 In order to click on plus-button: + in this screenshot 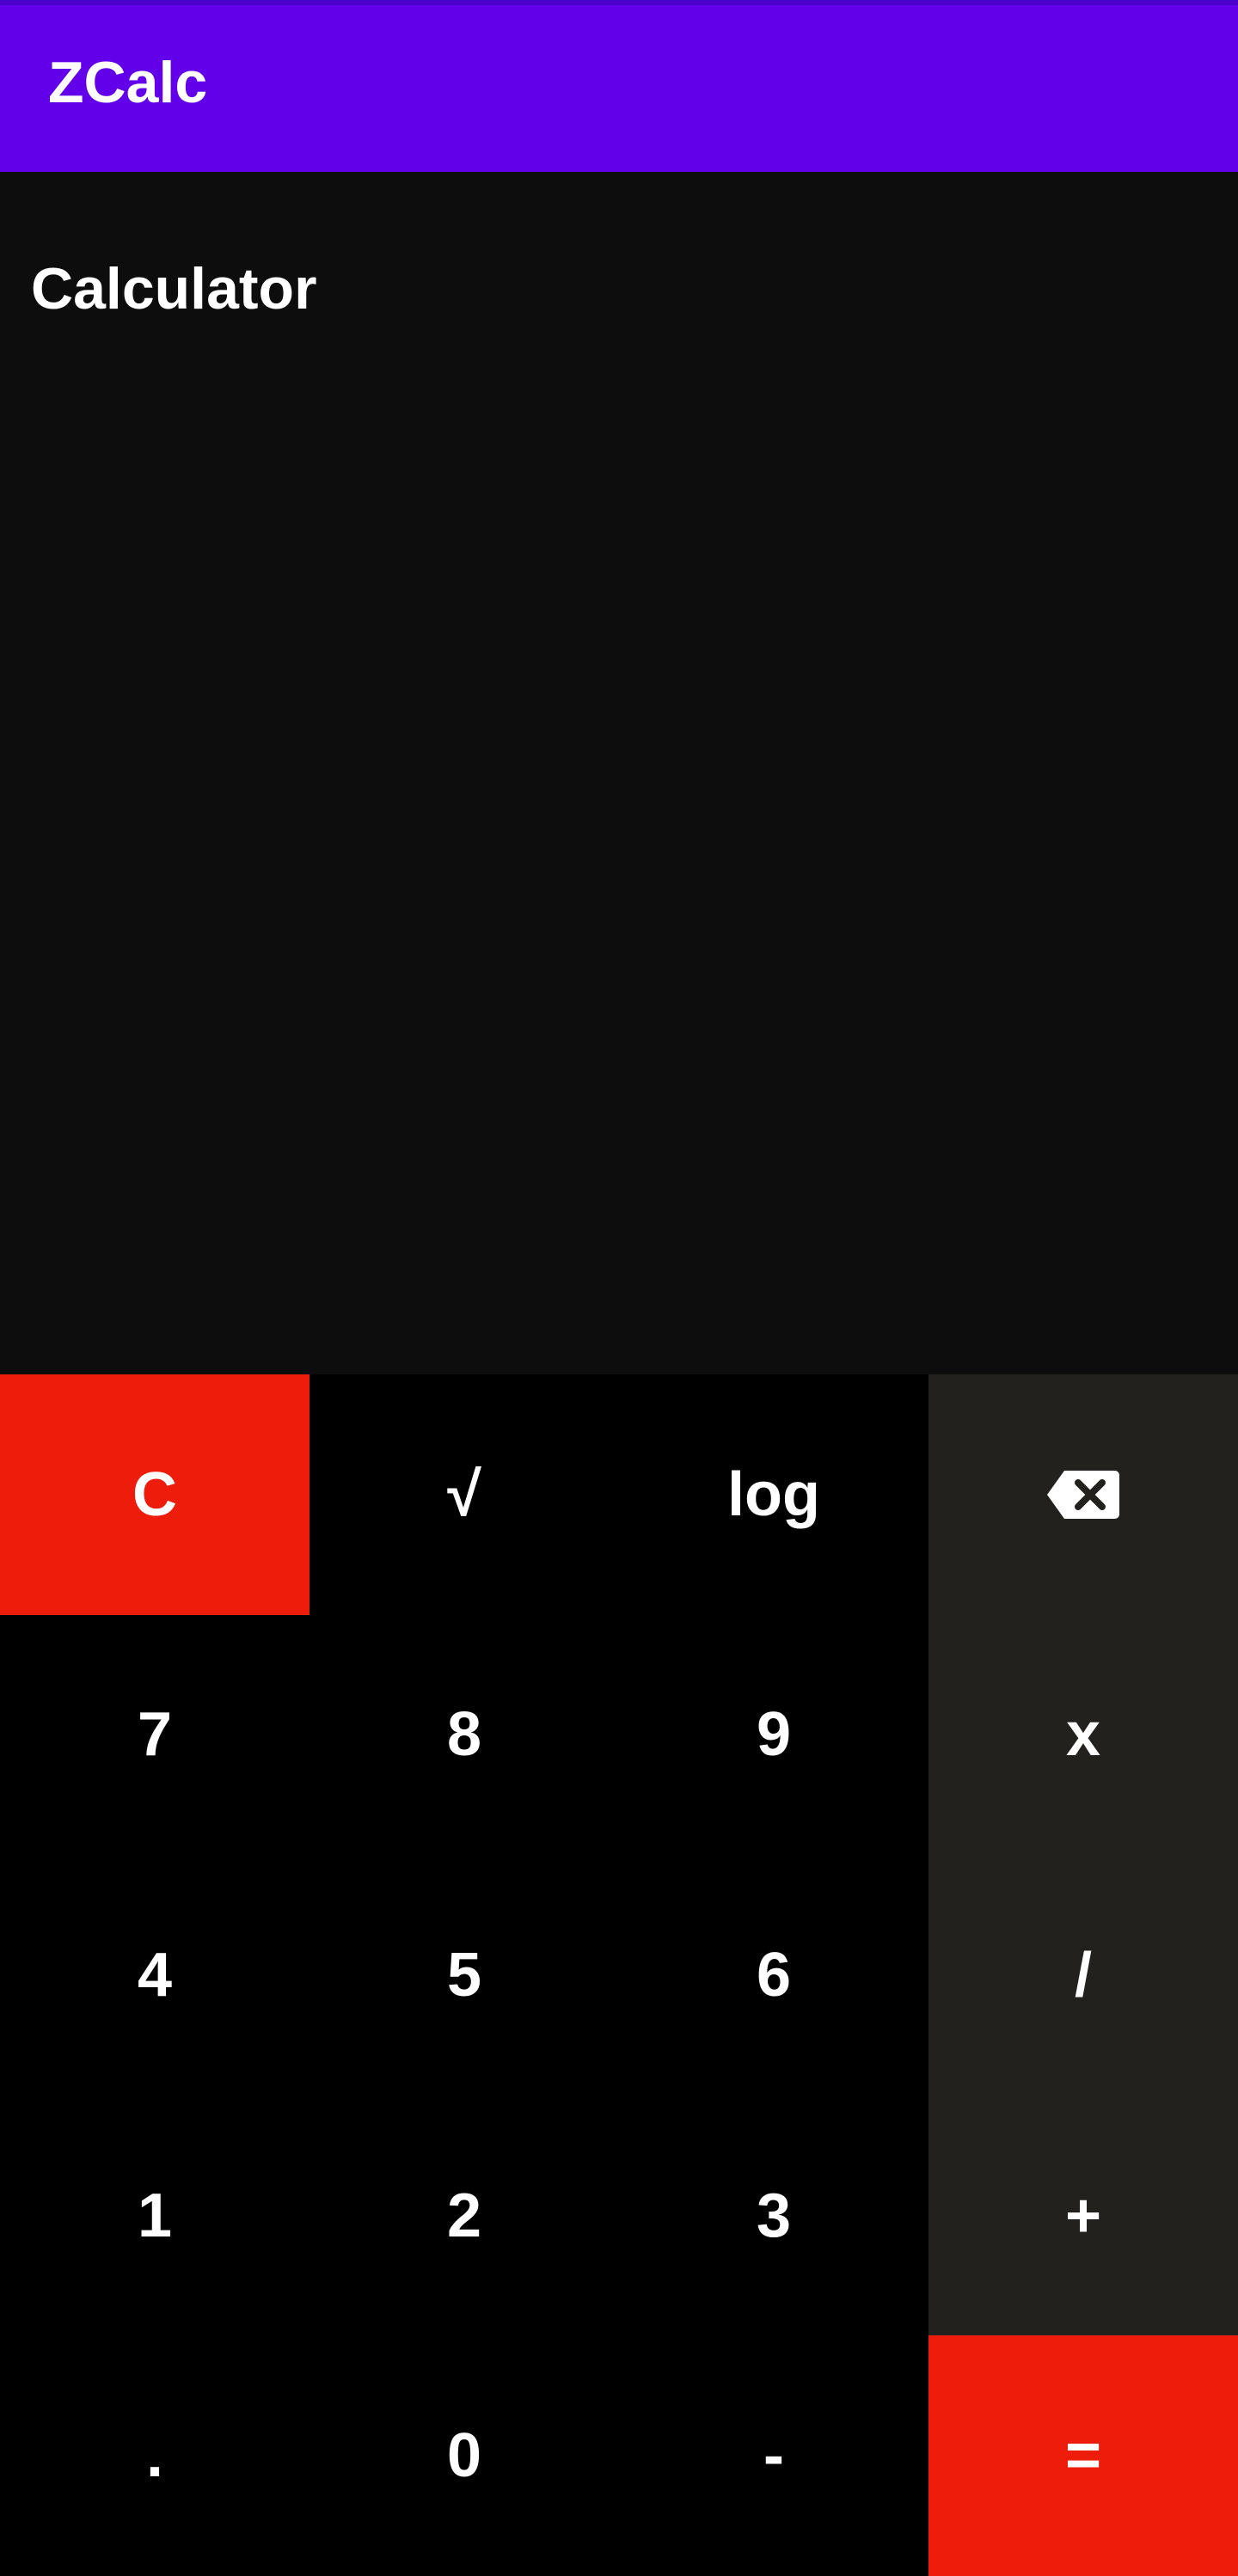, I will do `click(1083, 2215)`.